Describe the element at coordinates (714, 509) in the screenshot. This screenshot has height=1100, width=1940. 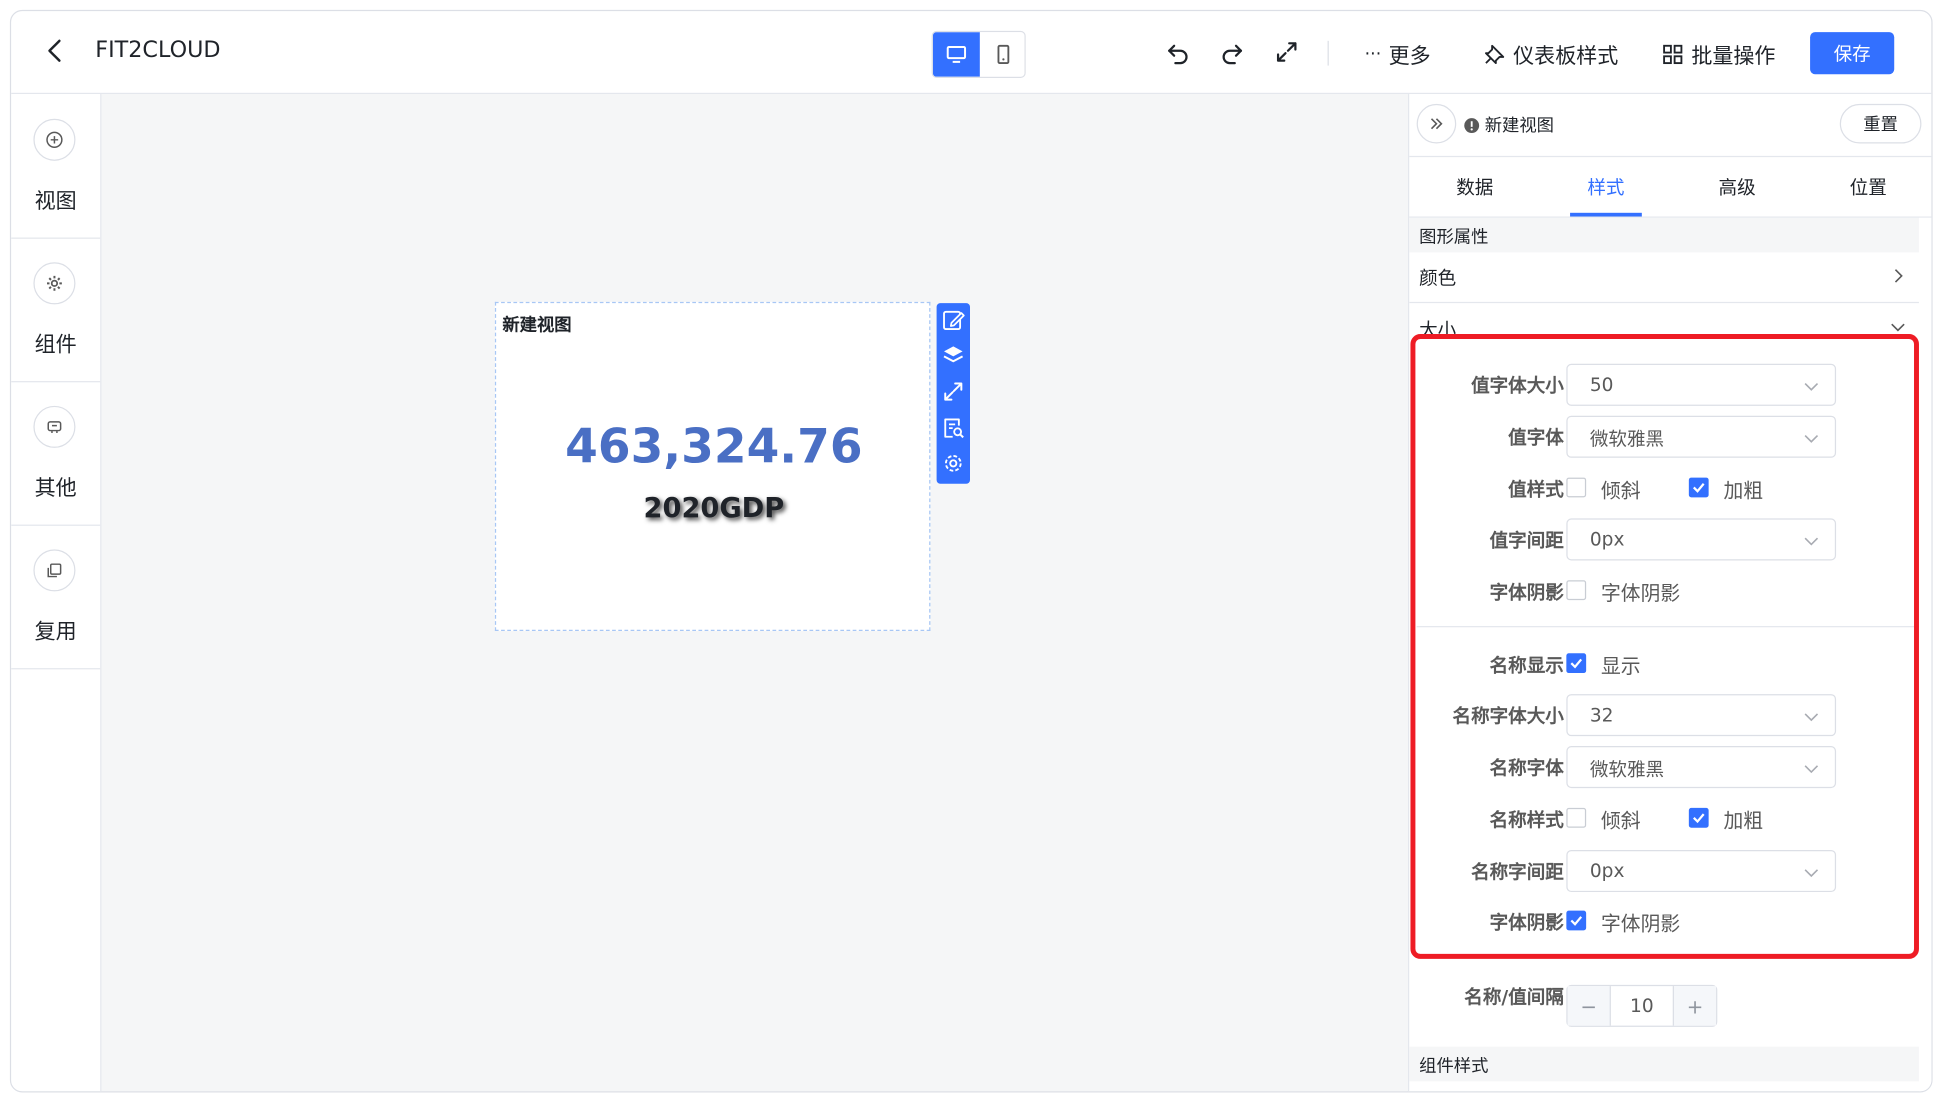
I see `widget-name: 2020GDP` at that location.